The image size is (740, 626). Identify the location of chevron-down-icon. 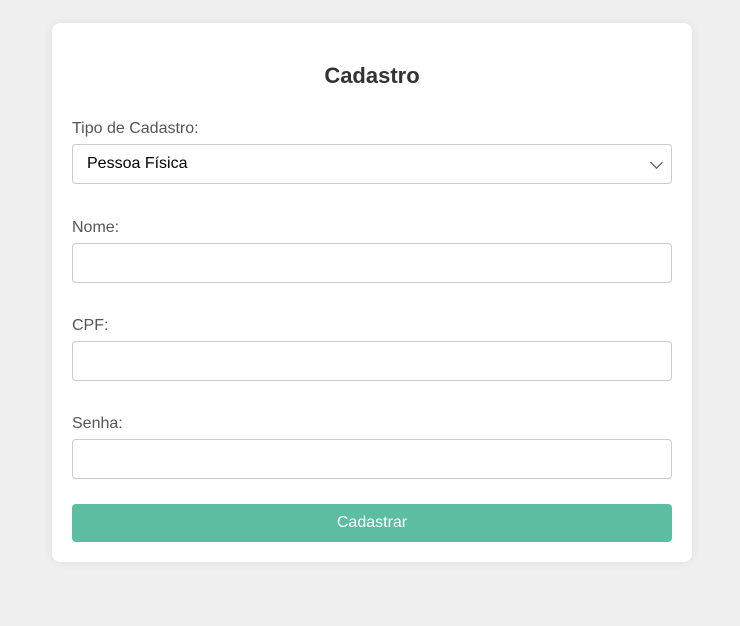
(656, 162).